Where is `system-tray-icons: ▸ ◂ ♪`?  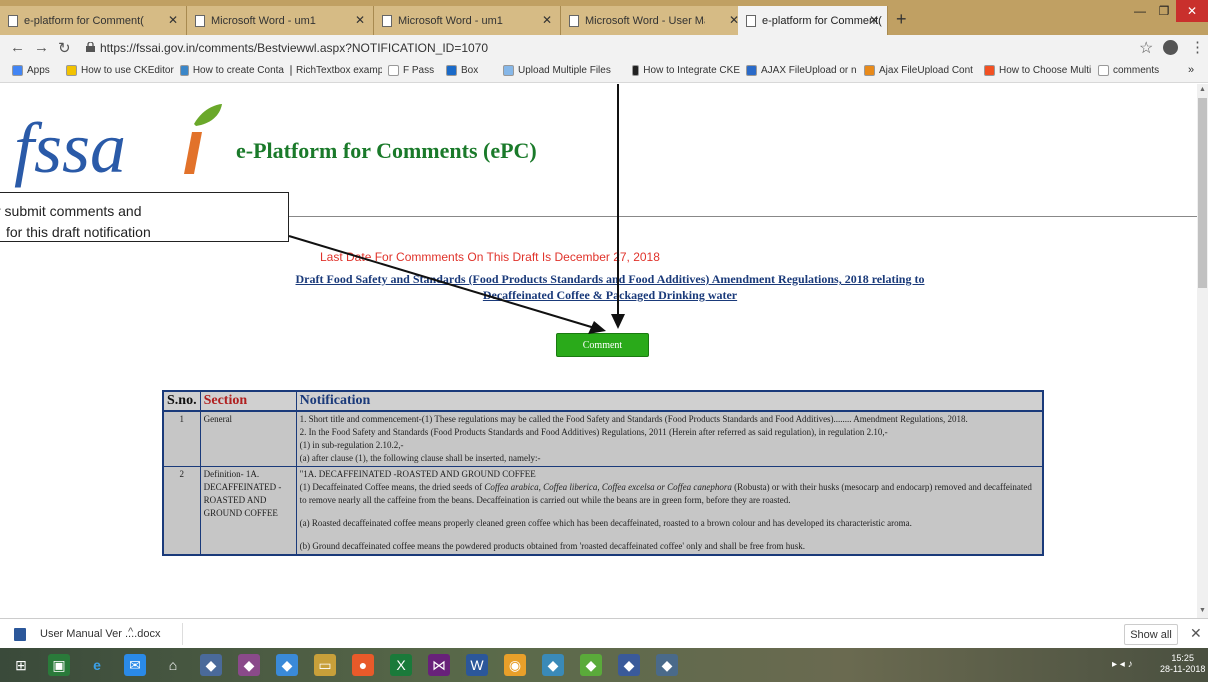
system-tray-icons: ▸ ◂ ♪ is located at coordinates (1122, 664).